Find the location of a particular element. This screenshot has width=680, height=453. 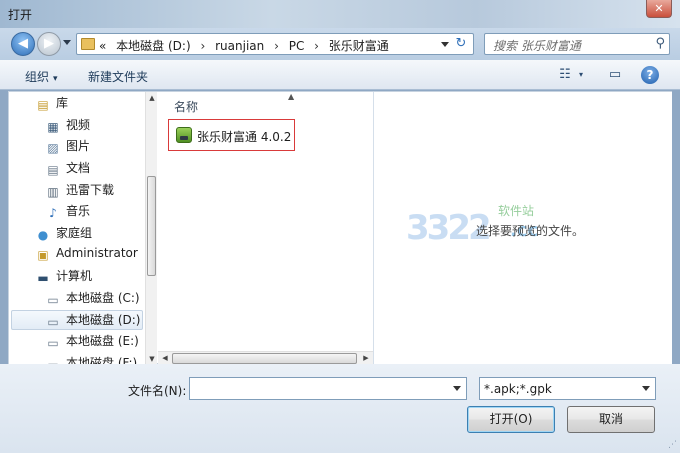

address-dropdown is located at coordinates (445, 44).